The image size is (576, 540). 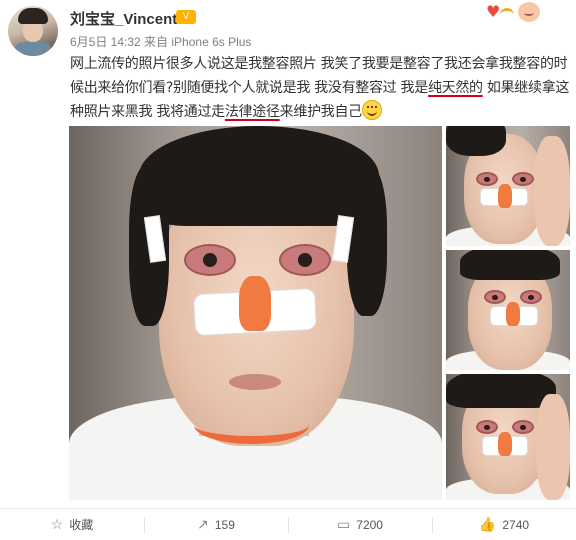 I want to click on avatar-shirt, so click(x=33, y=49).